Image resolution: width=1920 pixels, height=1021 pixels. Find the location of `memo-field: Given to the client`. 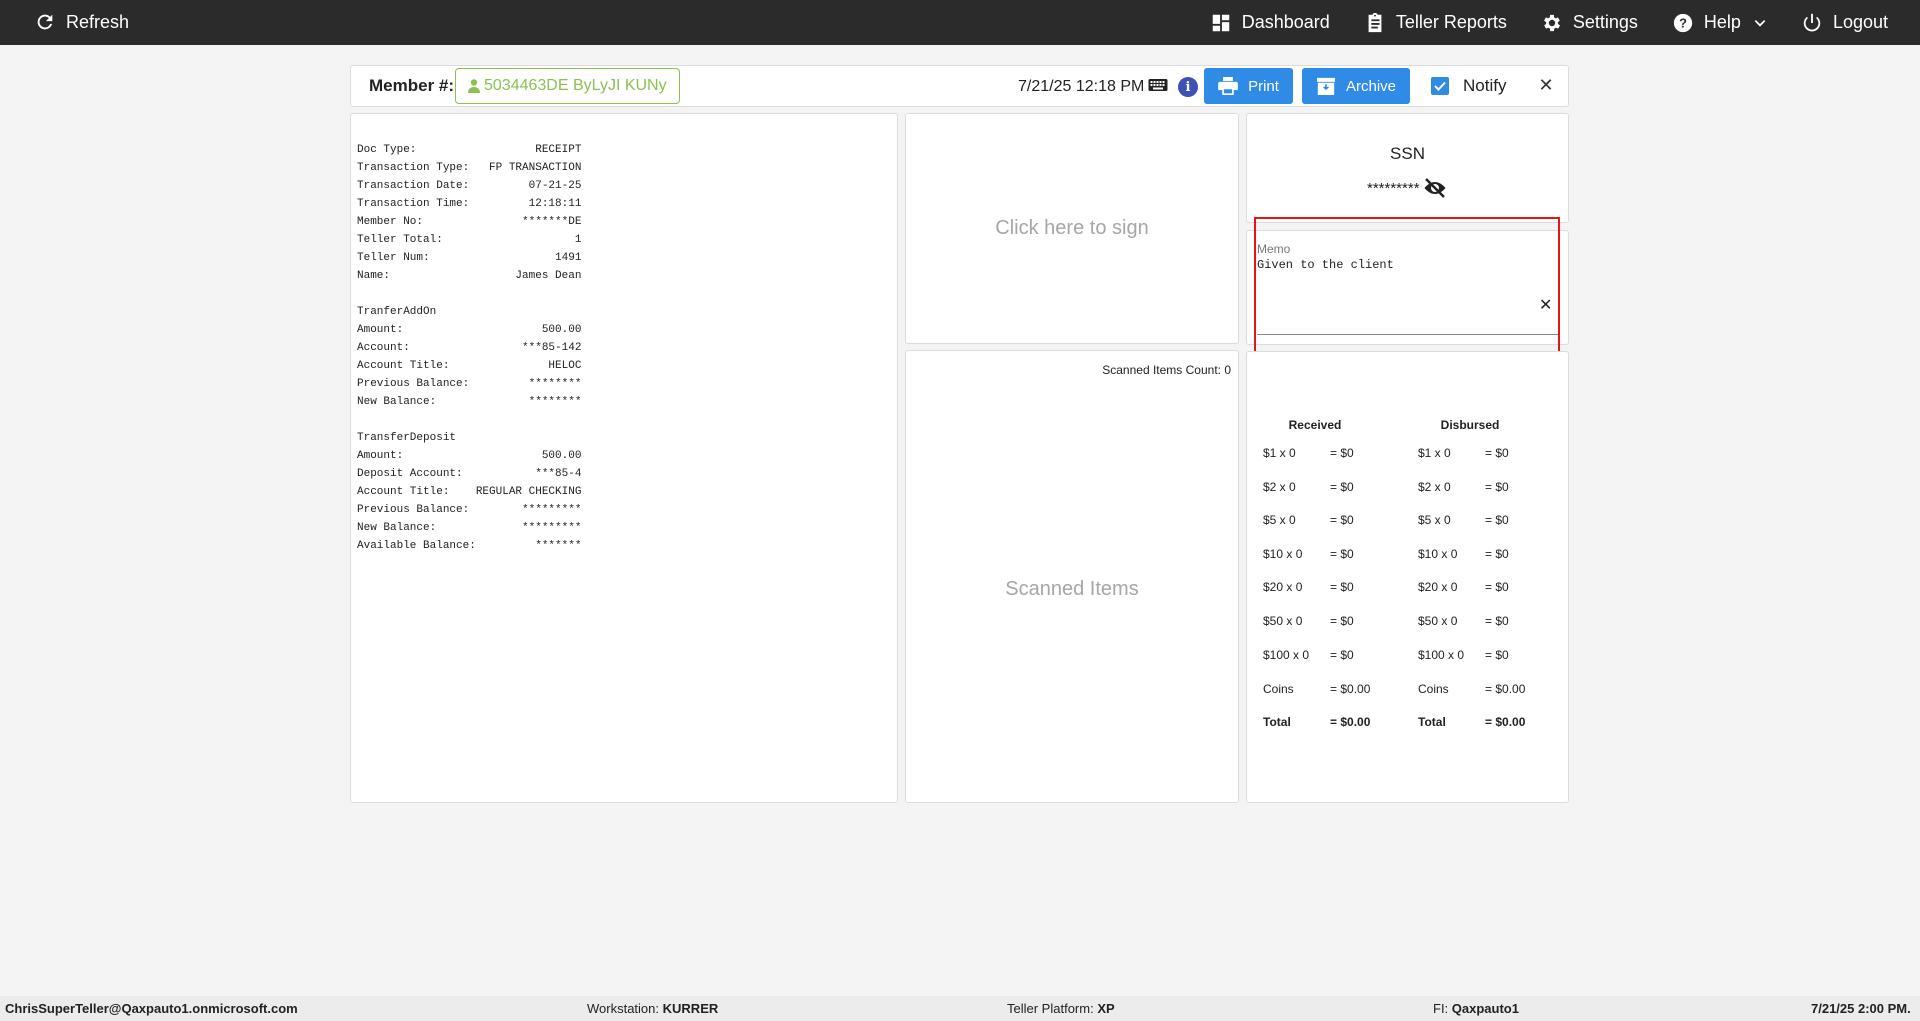

memo-field: Given to the client is located at coordinates (1325, 265).